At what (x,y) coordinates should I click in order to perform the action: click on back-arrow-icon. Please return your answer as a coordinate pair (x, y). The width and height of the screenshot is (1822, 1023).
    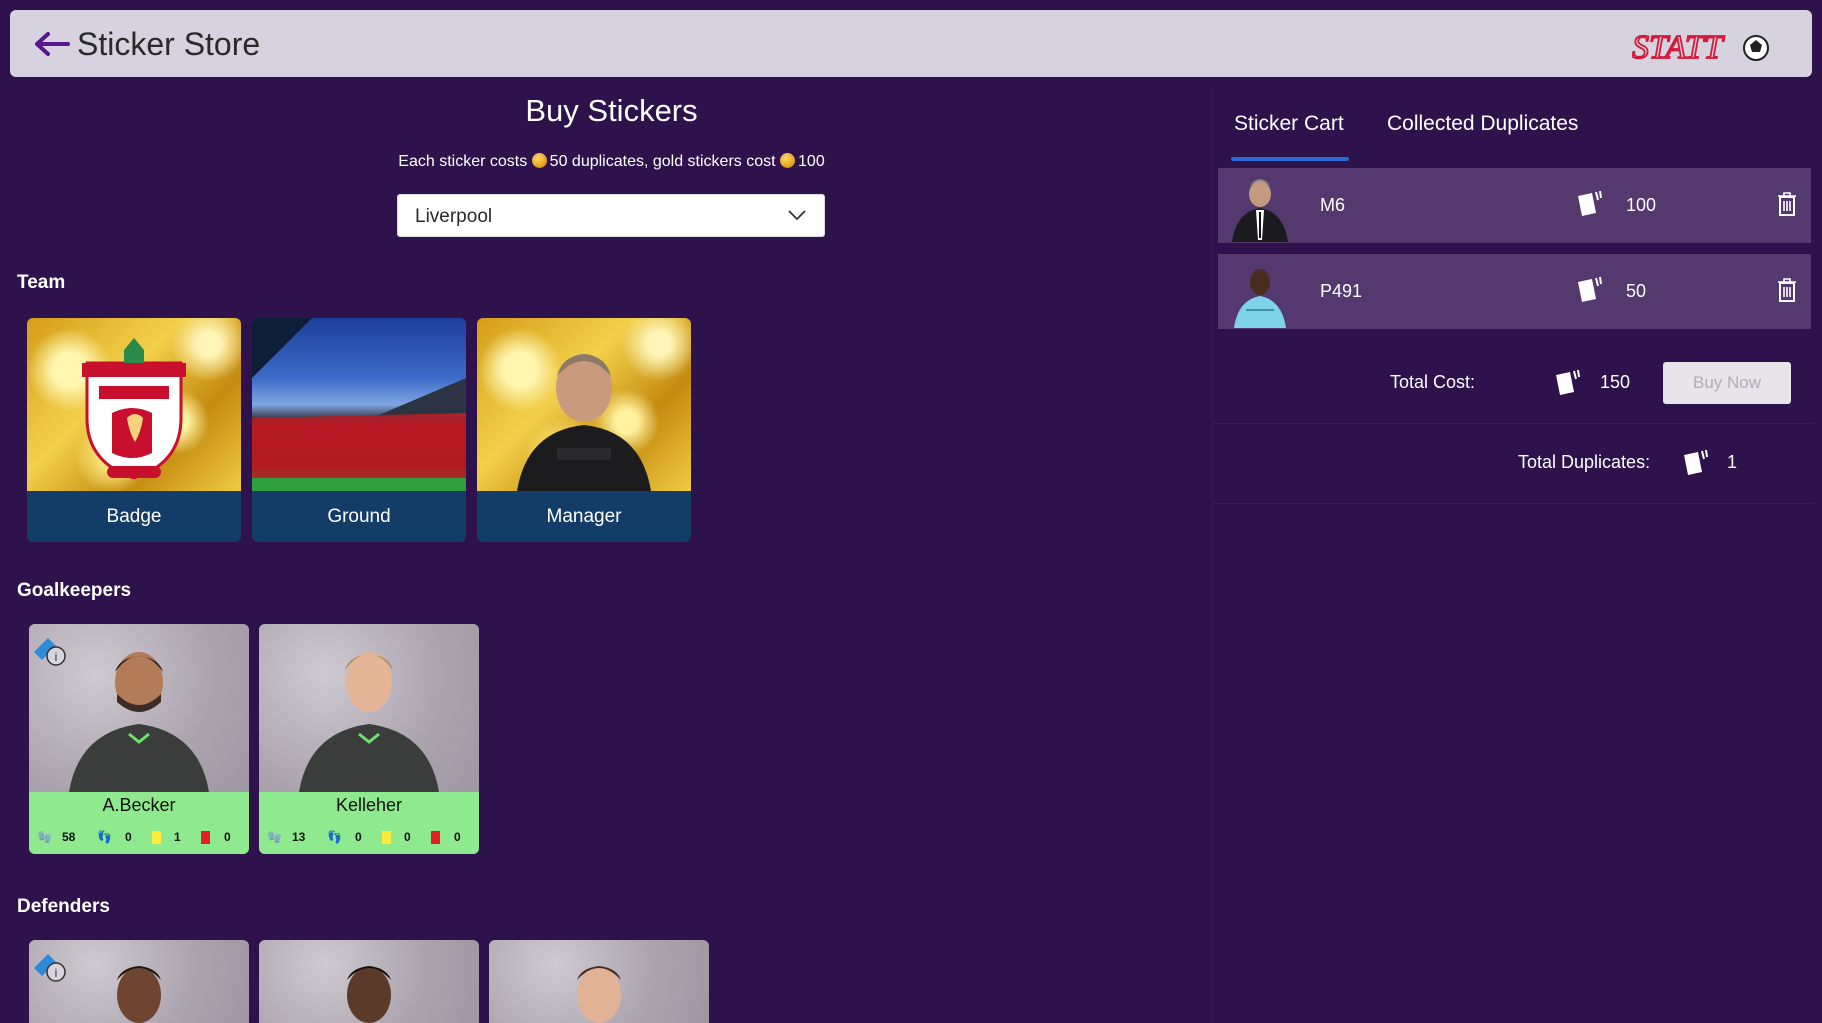
    Looking at the image, I should click on (52, 44).